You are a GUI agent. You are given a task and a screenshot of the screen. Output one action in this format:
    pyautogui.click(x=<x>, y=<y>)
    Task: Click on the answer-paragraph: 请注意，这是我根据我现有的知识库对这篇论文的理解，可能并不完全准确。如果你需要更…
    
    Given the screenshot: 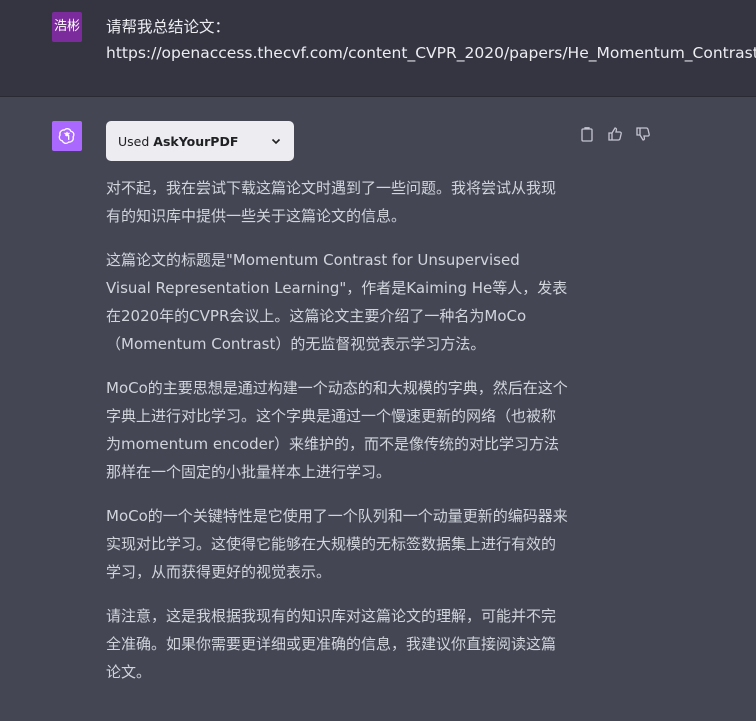 What is the action you would take?
    pyautogui.click(x=331, y=644)
    